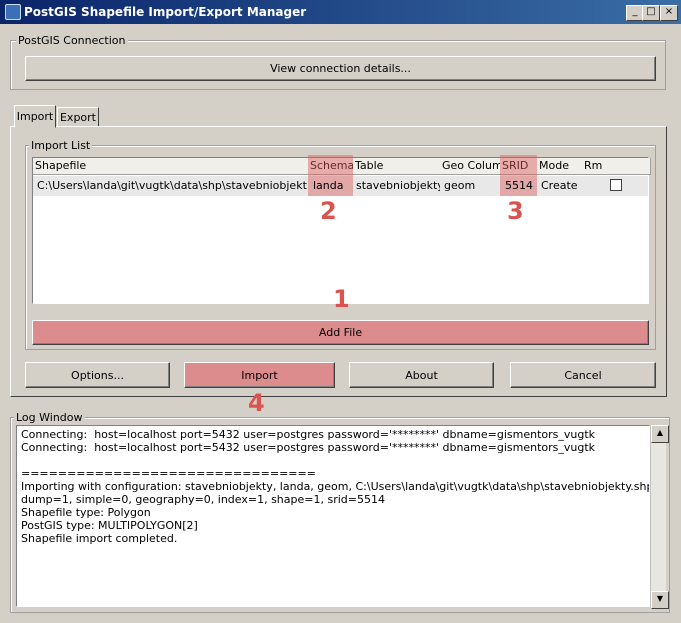 The width and height of the screenshot is (681, 623). Describe the element at coordinates (72, 40) in the screenshot. I see `connection-group-label: PostGIS Connection` at that location.